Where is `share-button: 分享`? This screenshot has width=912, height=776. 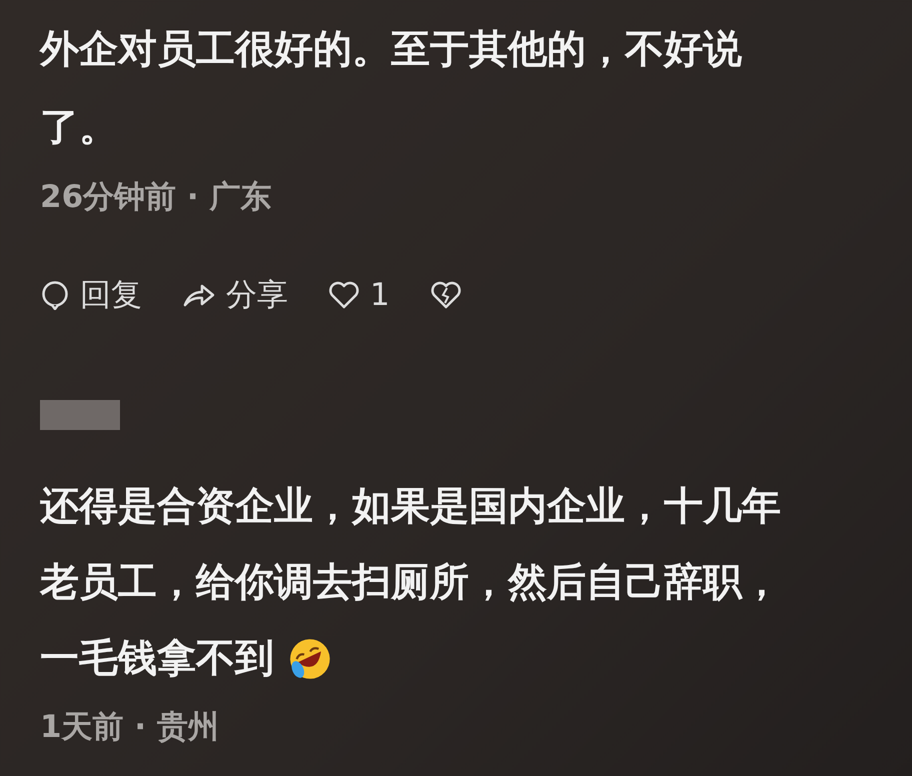 share-button: 分享 is located at coordinates (235, 295).